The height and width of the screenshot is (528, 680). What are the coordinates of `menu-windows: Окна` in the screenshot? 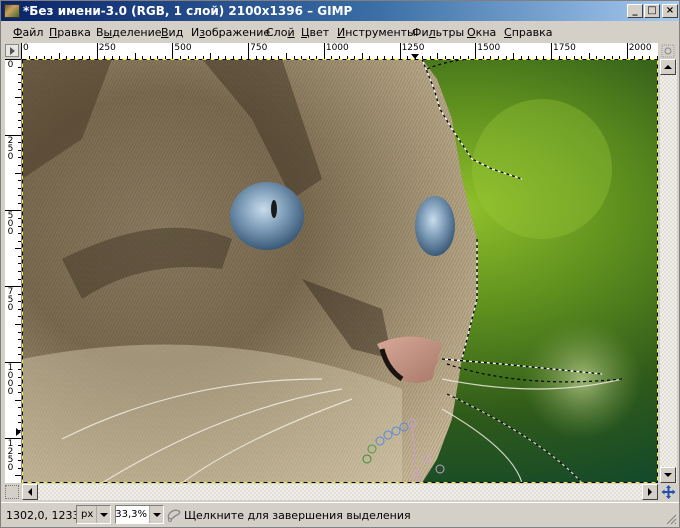 It's located at (481, 32).